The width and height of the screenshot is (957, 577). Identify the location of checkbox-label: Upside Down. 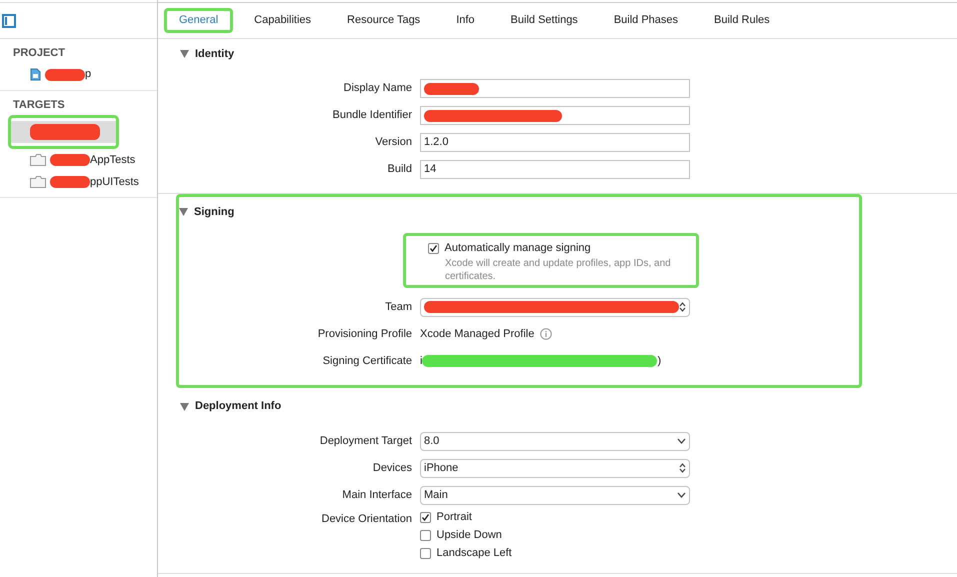
(469, 536).